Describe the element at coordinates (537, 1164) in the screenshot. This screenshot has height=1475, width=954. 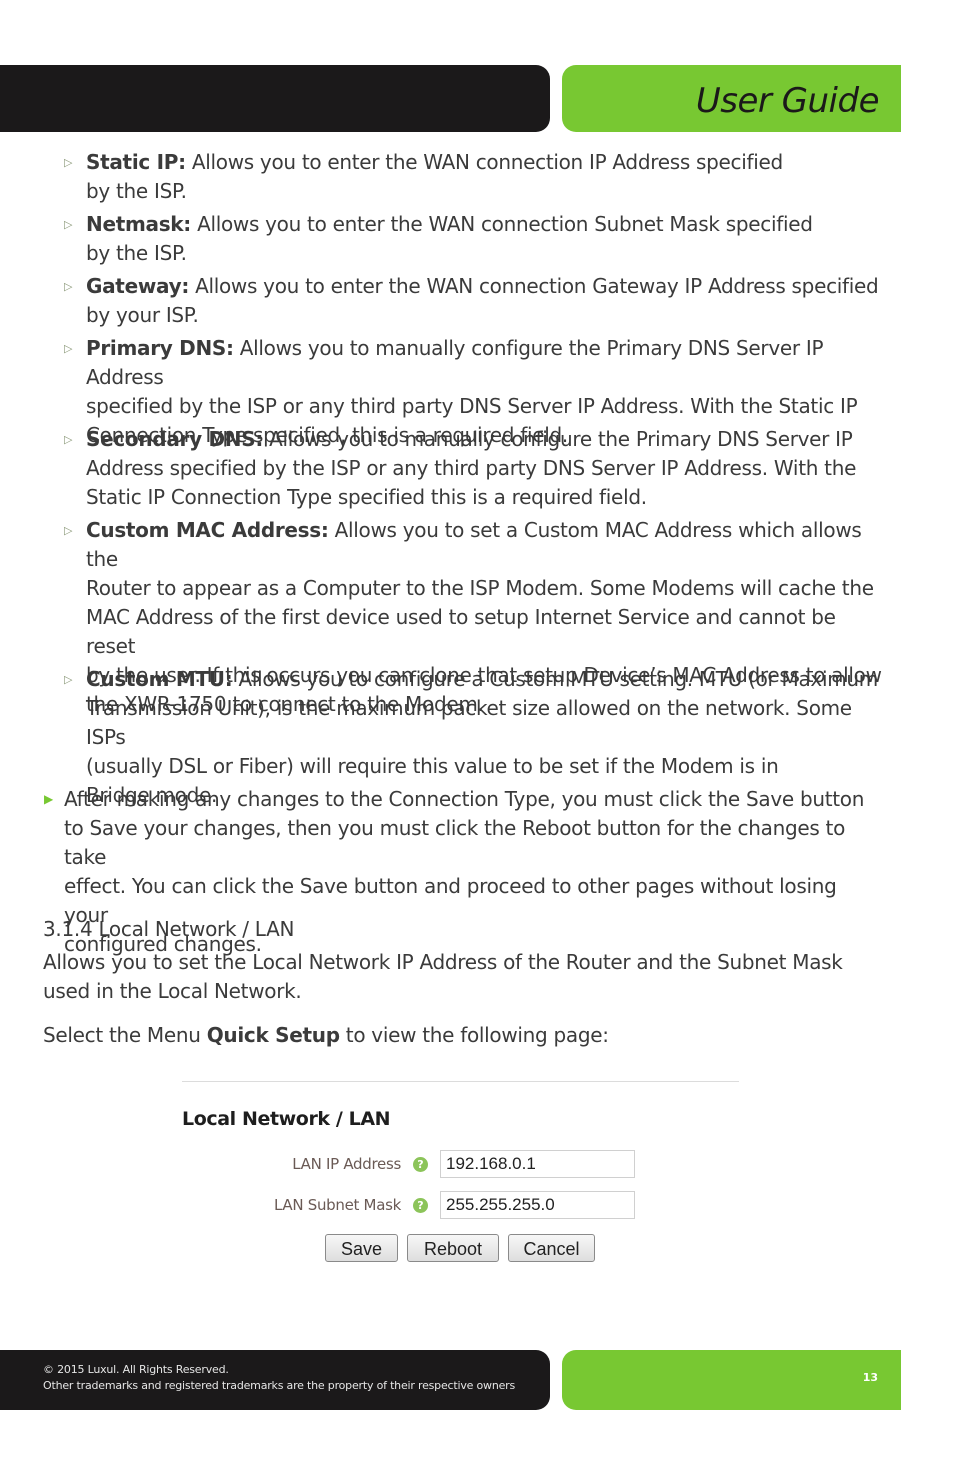
I see `lan-ip-input` at that location.